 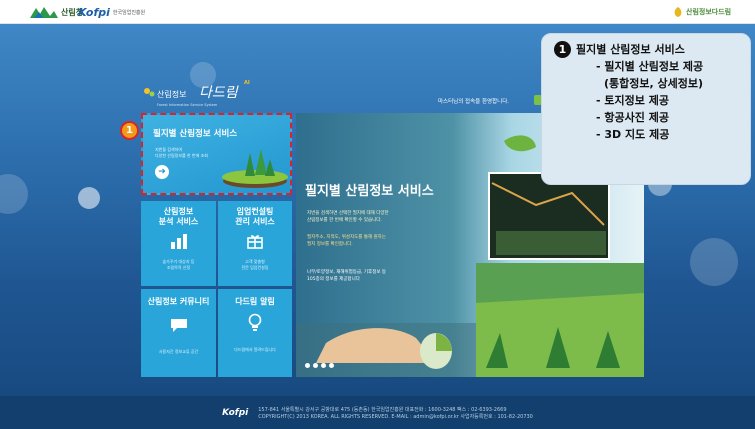 What do you see at coordinates (654, 83) in the screenshot?
I see `callout-item: (통합정보, 상세정보)` at bounding box center [654, 83].